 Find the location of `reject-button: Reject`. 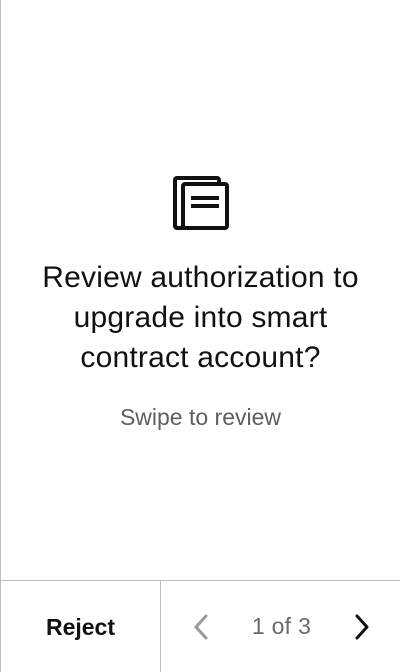

reject-button: Reject is located at coordinates (81, 626).